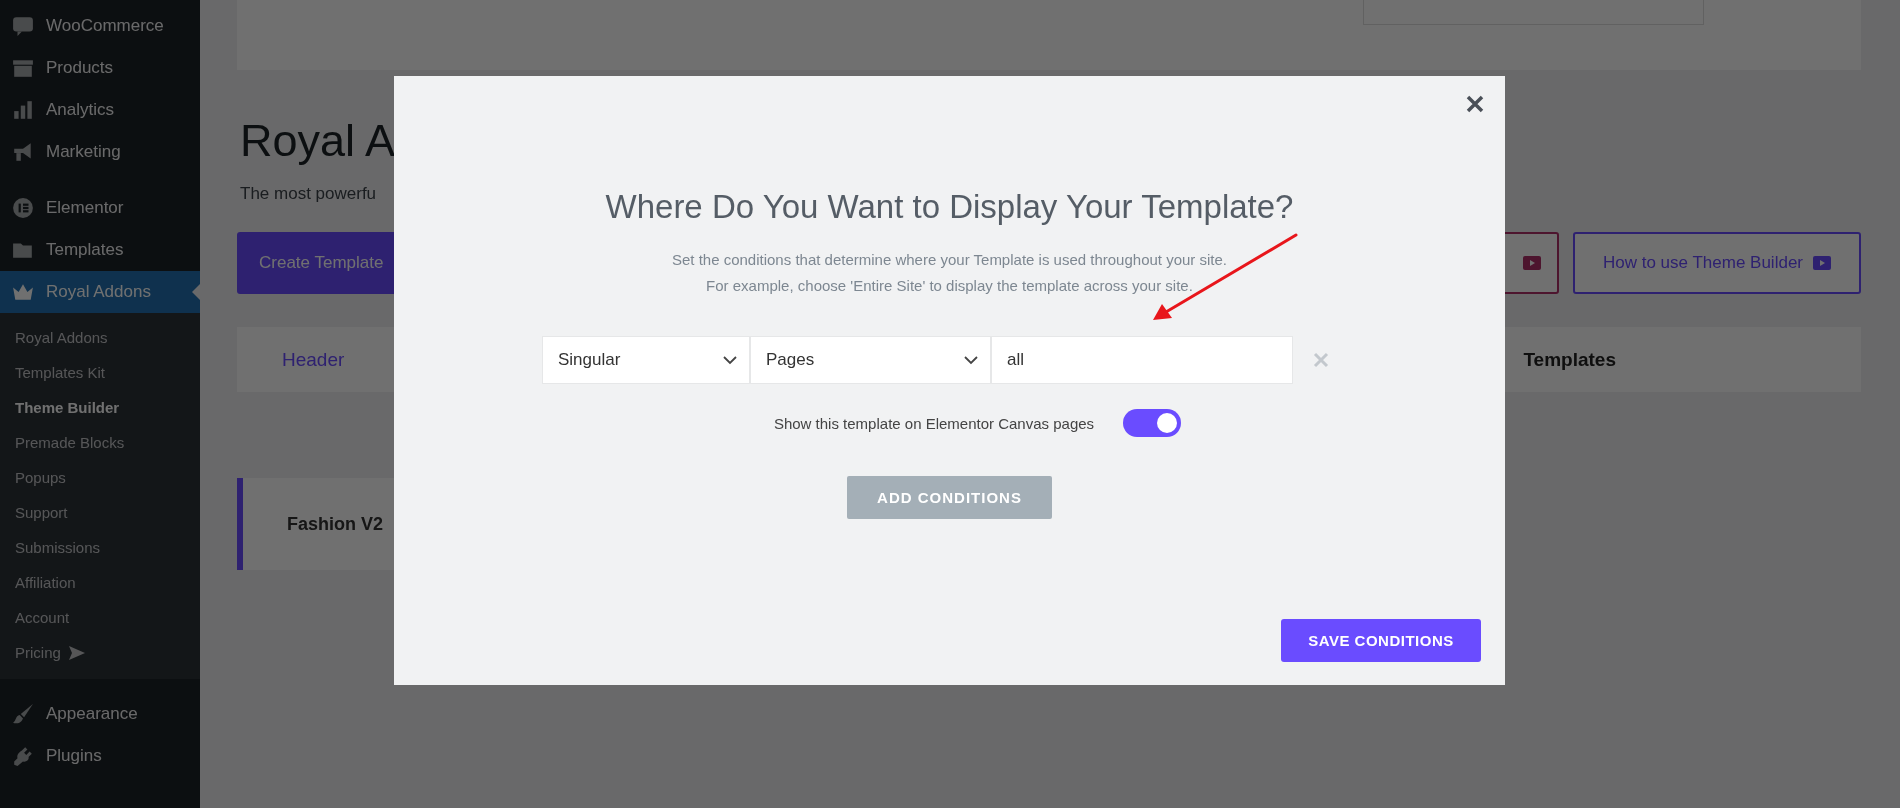 This screenshot has width=1900, height=808. Describe the element at coordinates (949, 286) in the screenshot. I see `dialog-description: For example, choose 'Entire Site' to display the template across your site.` at that location.